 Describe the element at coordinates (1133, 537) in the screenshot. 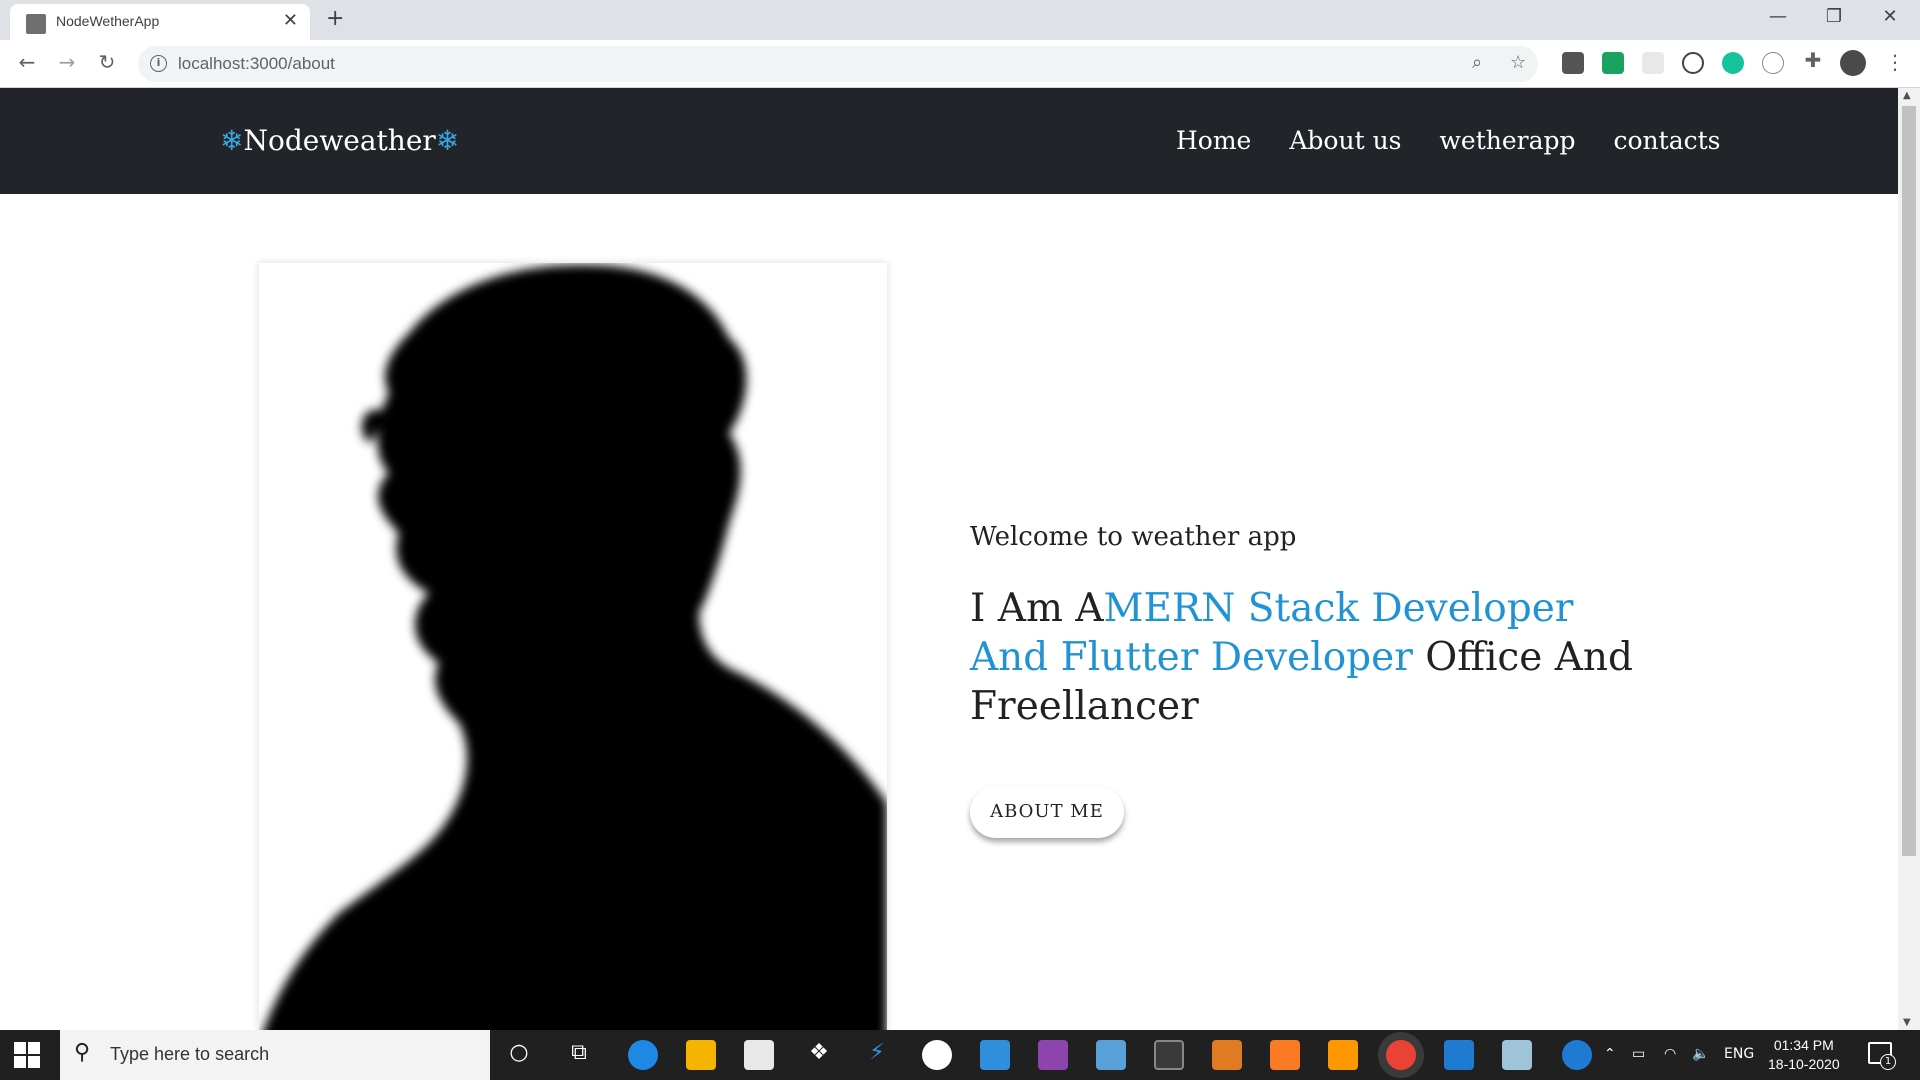

I see `welcome-text: Welcome to weather app` at that location.